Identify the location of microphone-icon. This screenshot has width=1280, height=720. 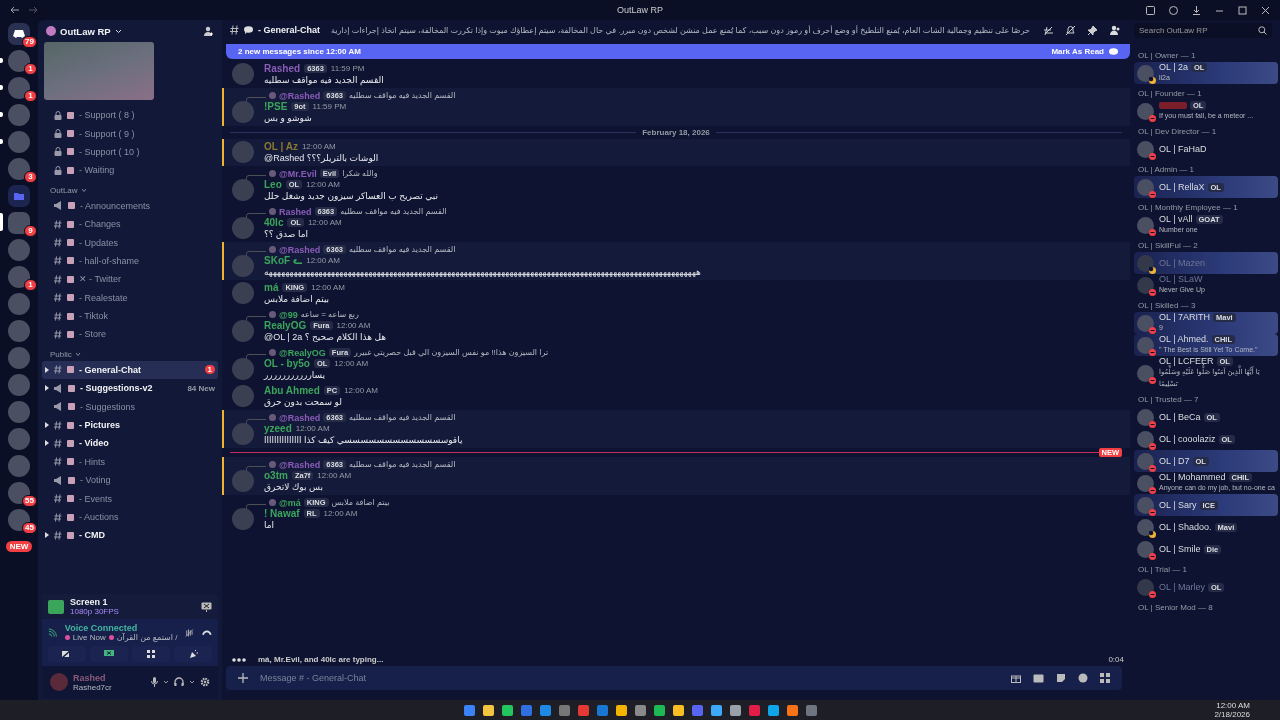
(154, 682).